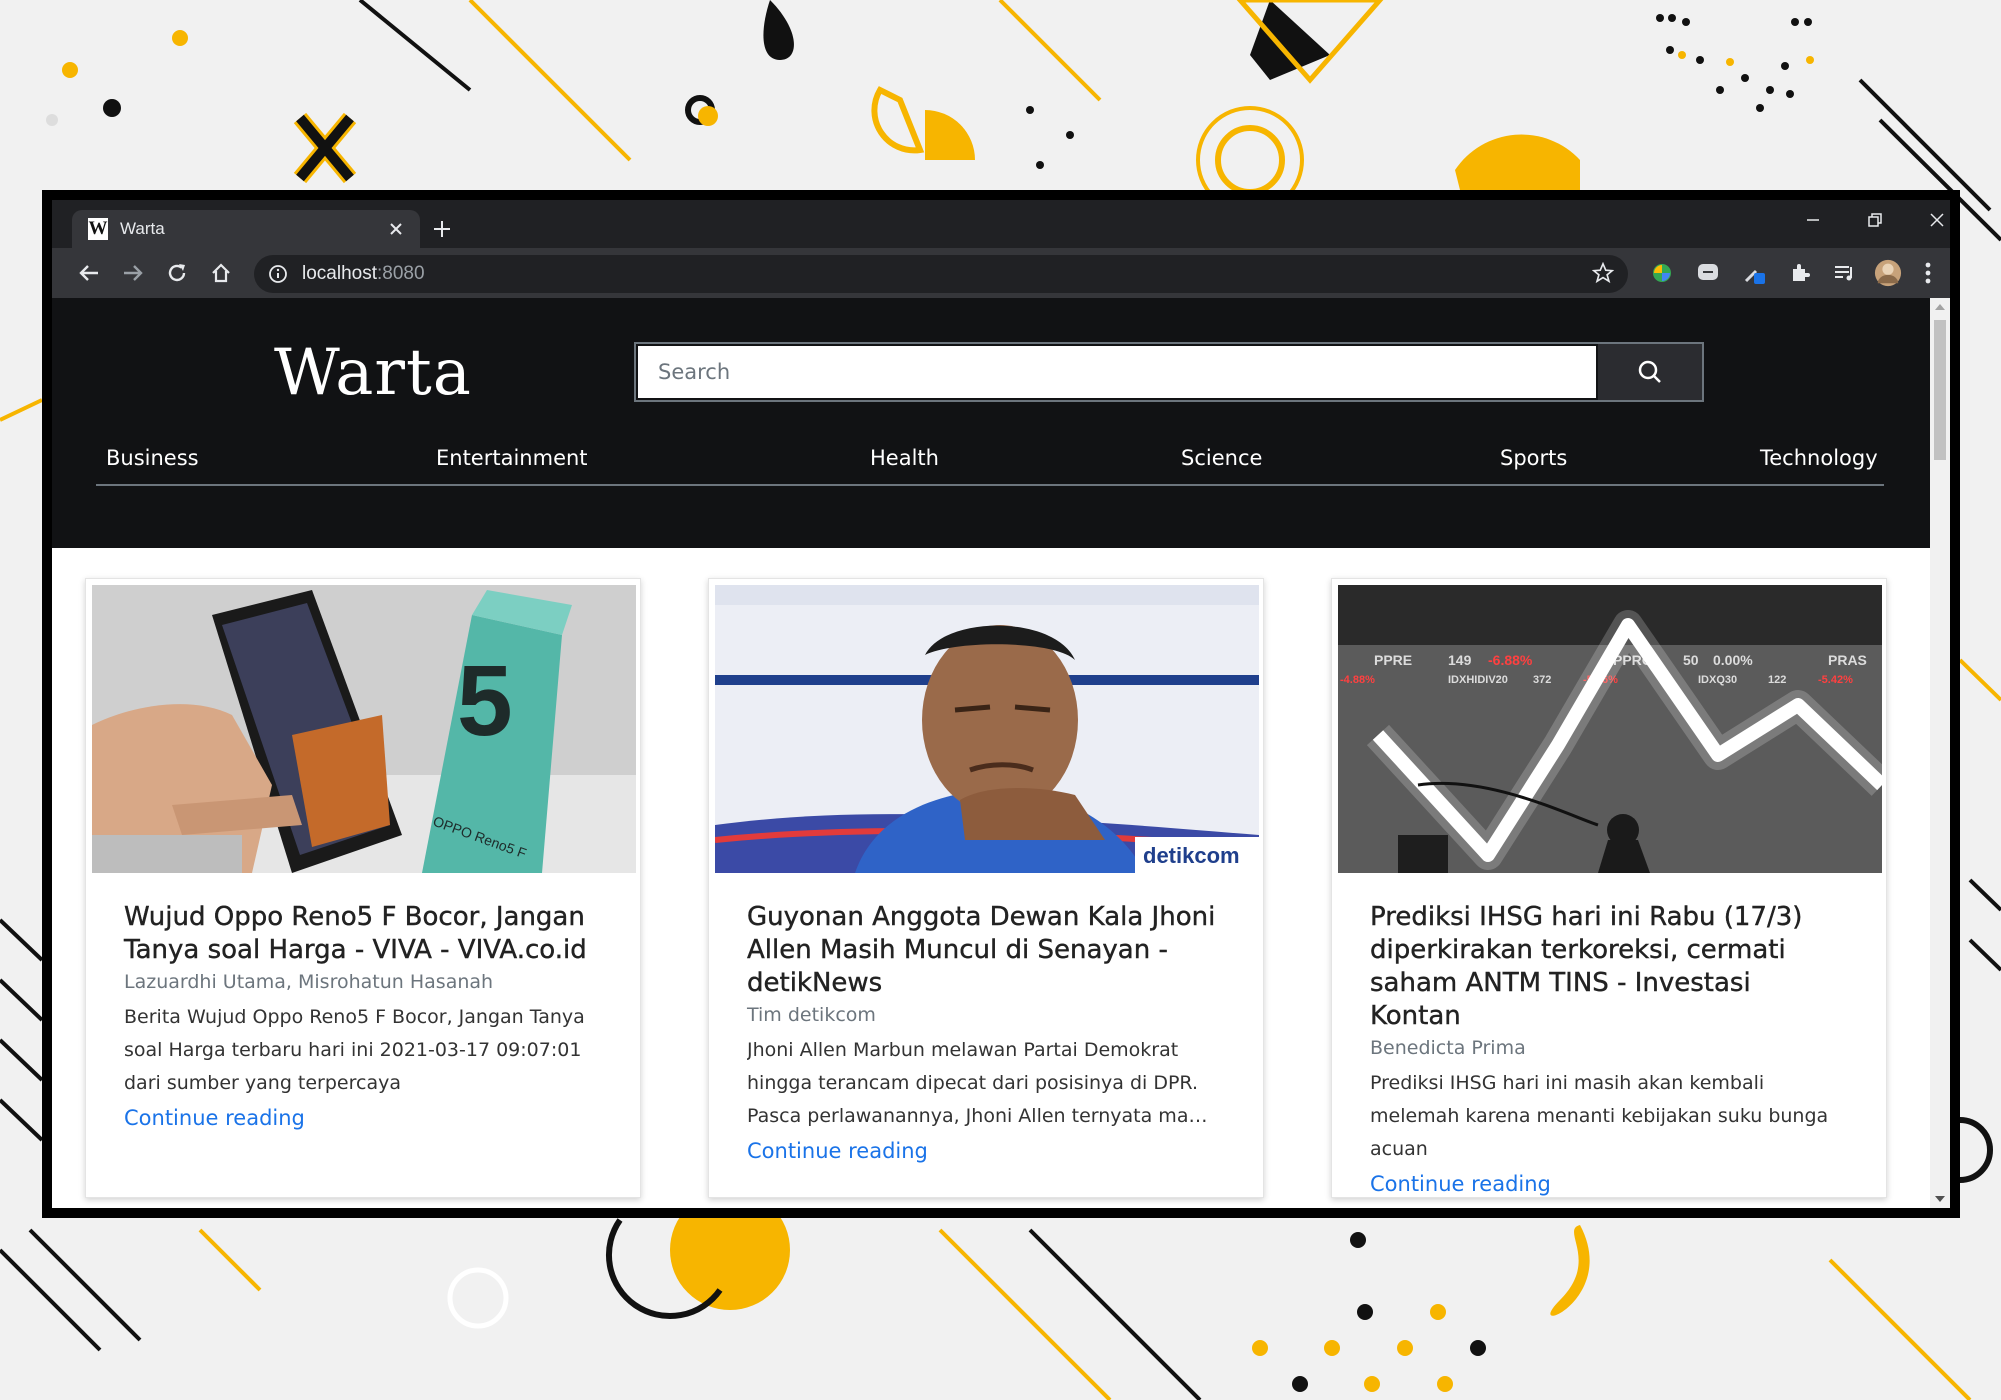 This screenshot has height=1400, width=2001. Describe the element at coordinates (442, 229) in the screenshot. I see `new-tab-button` at that location.